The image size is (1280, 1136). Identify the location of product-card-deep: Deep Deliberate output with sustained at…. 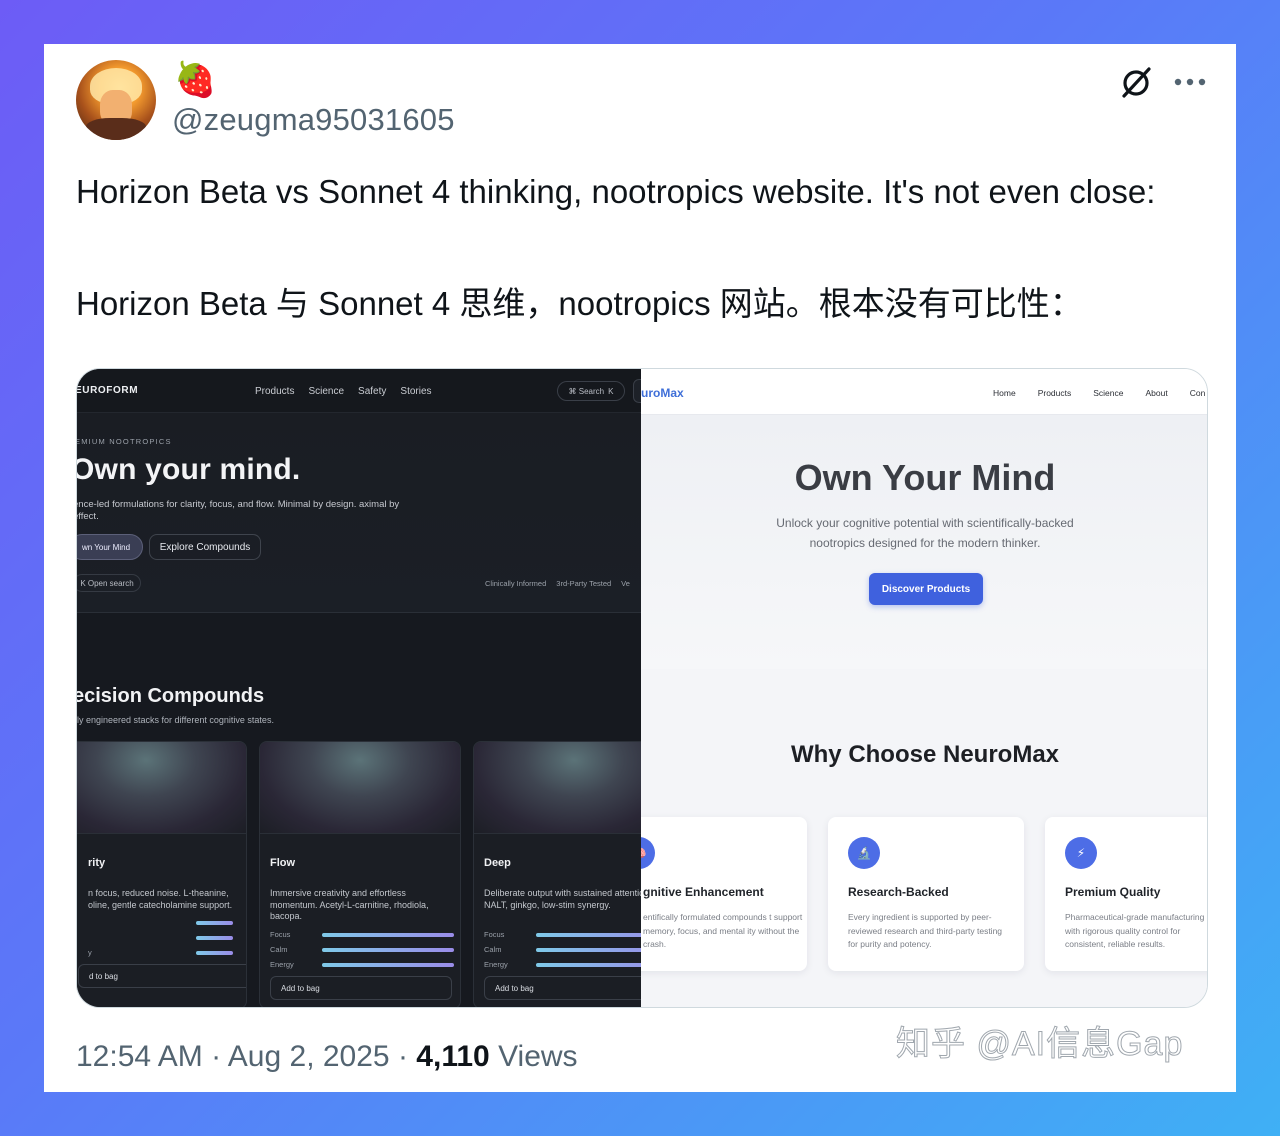
(557, 874).